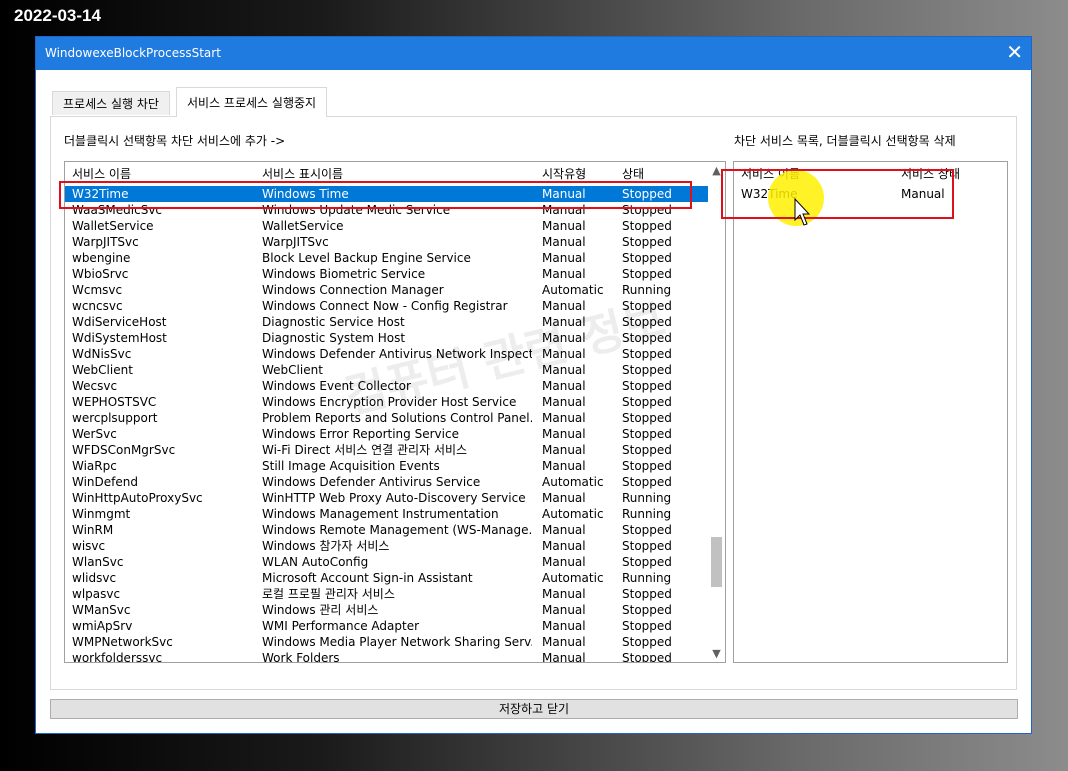 This screenshot has height=771, width=1068. I want to click on cell-service-name: W32Time, so click(100, 194).